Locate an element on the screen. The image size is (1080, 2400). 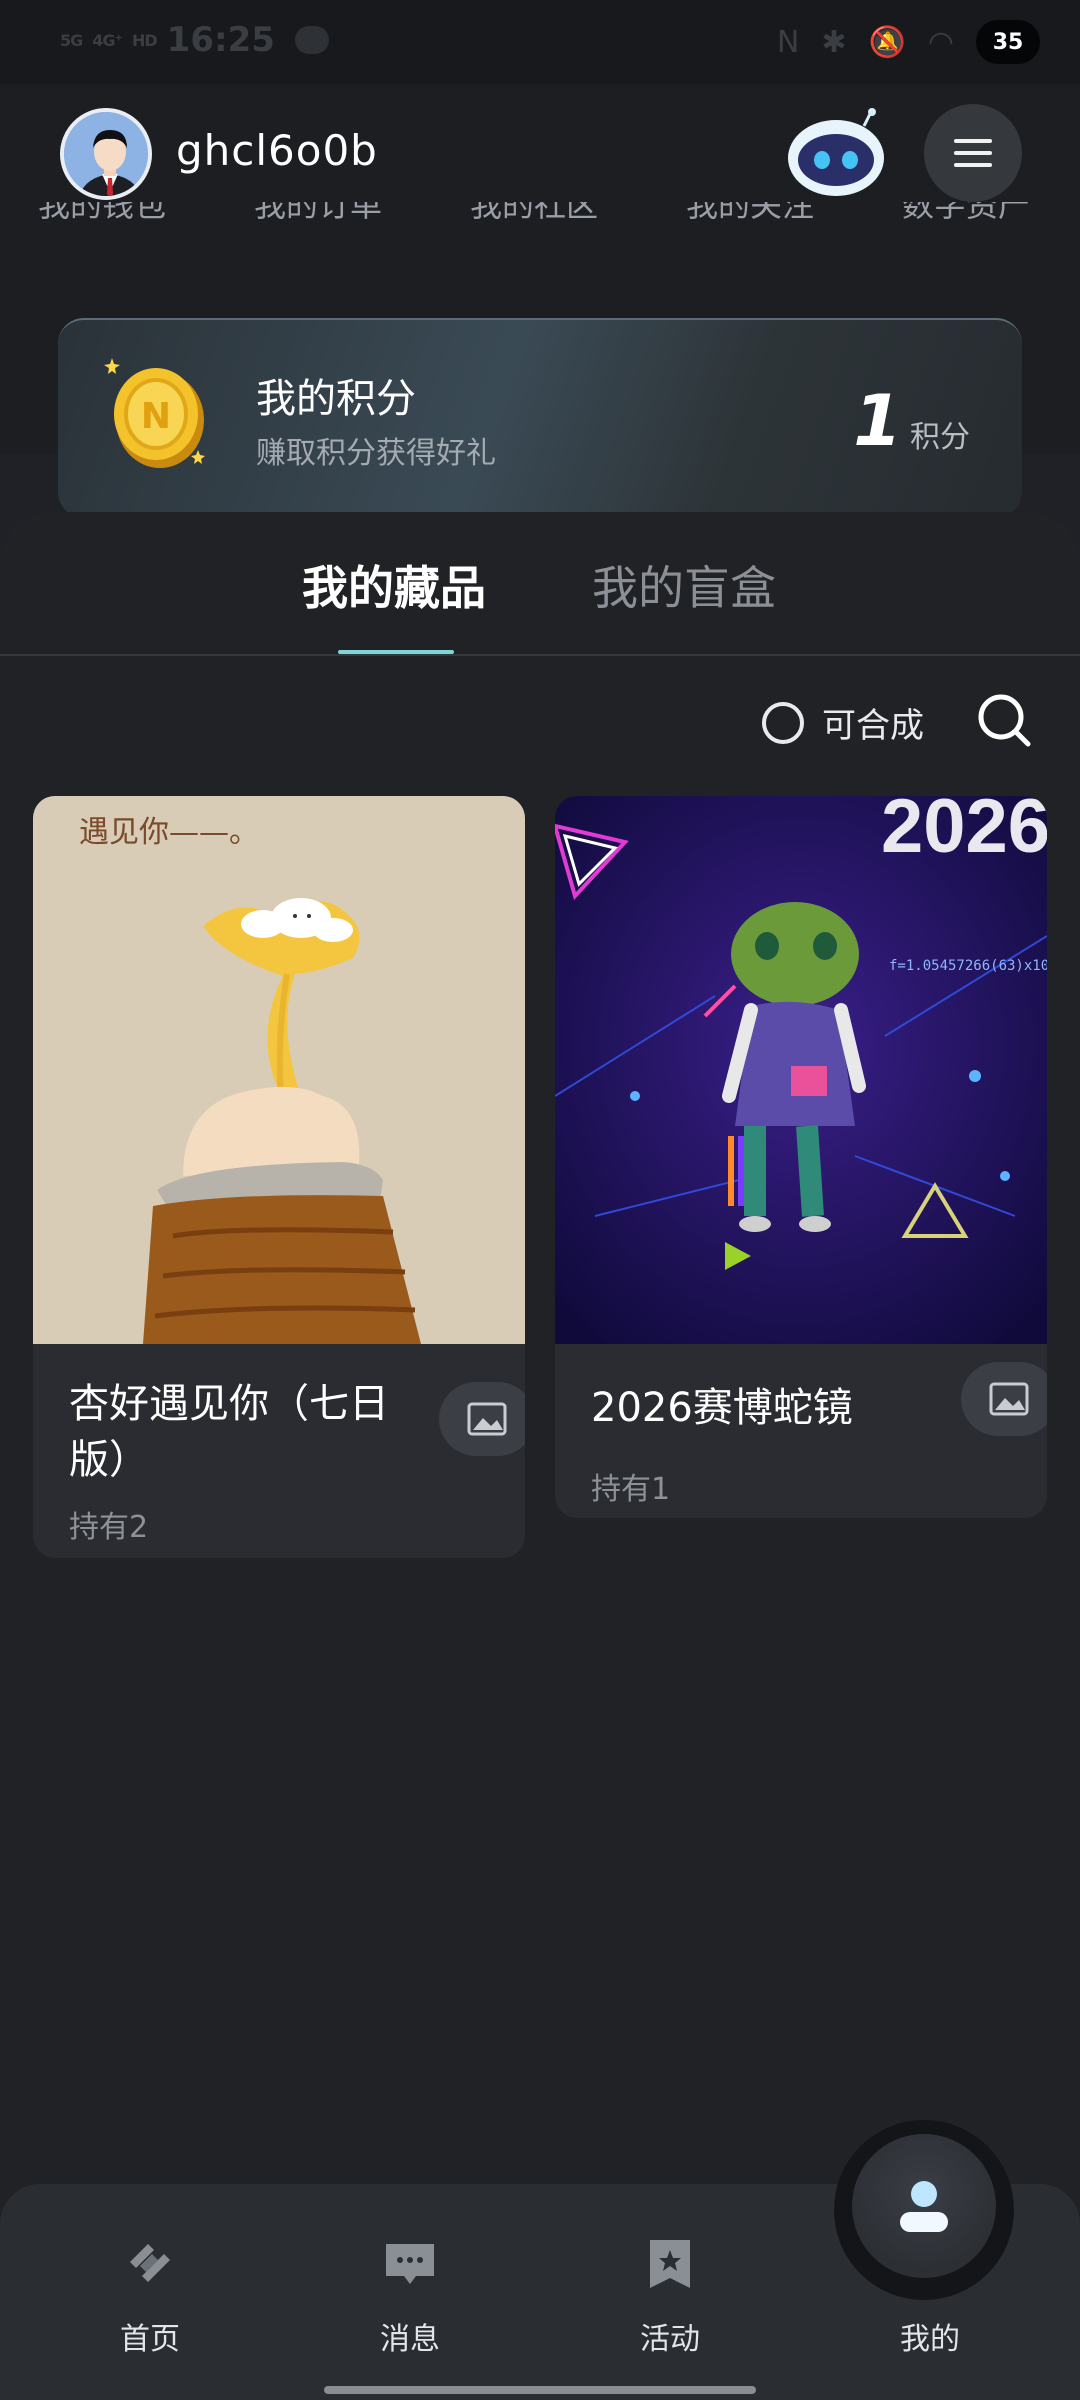
collectible-title: 杏好遇见你（七日版） is located at coordinates (229, 1432).